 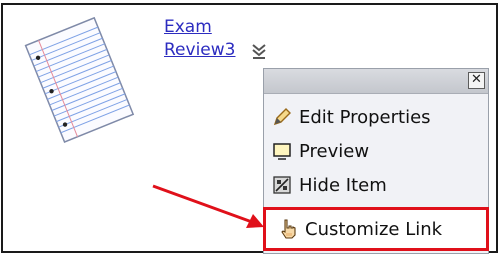 I want to click on red-arrow-annotation, so click(x=208, y=206).